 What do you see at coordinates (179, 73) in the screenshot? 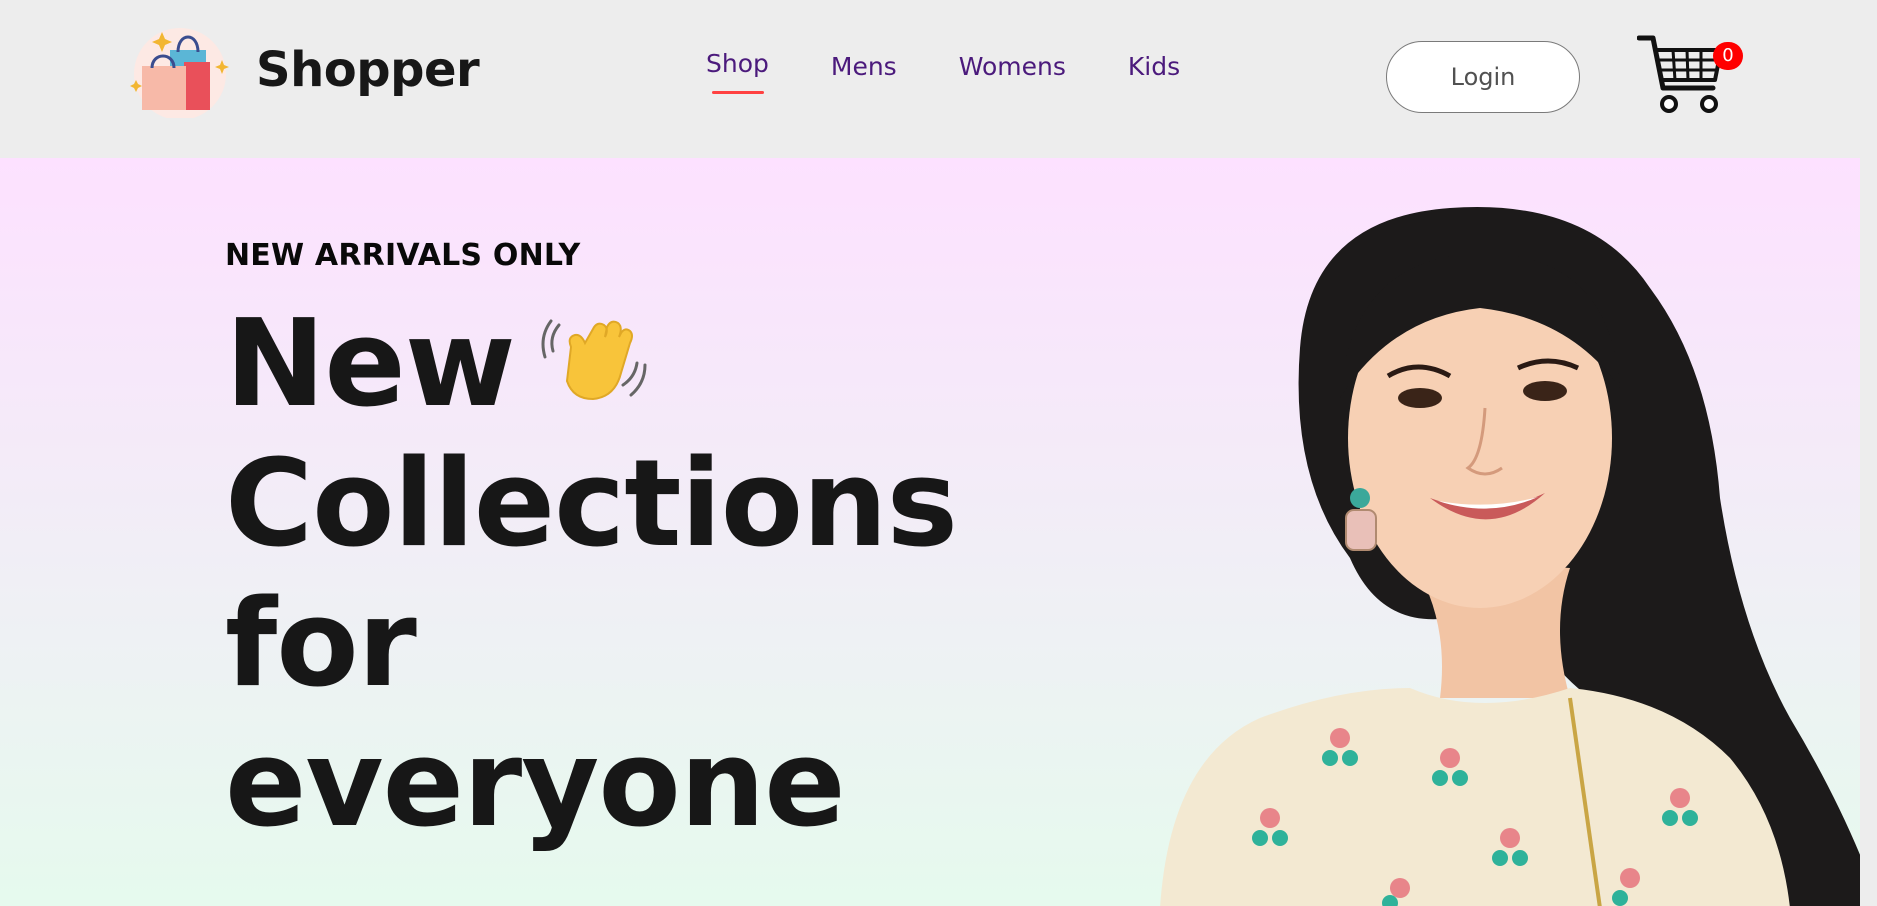
I see `shopping-bags-icon` at bounding box center [179, 73].